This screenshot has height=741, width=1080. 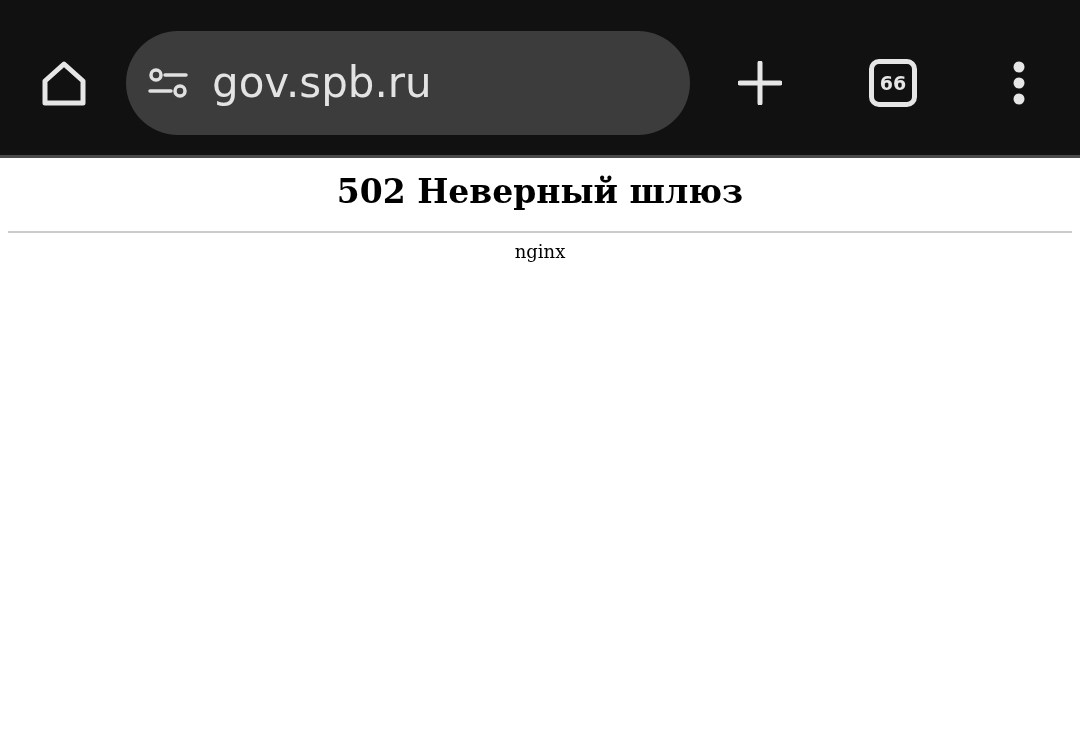 I want to click on server-name: nginx, so click(x=540, y=251).